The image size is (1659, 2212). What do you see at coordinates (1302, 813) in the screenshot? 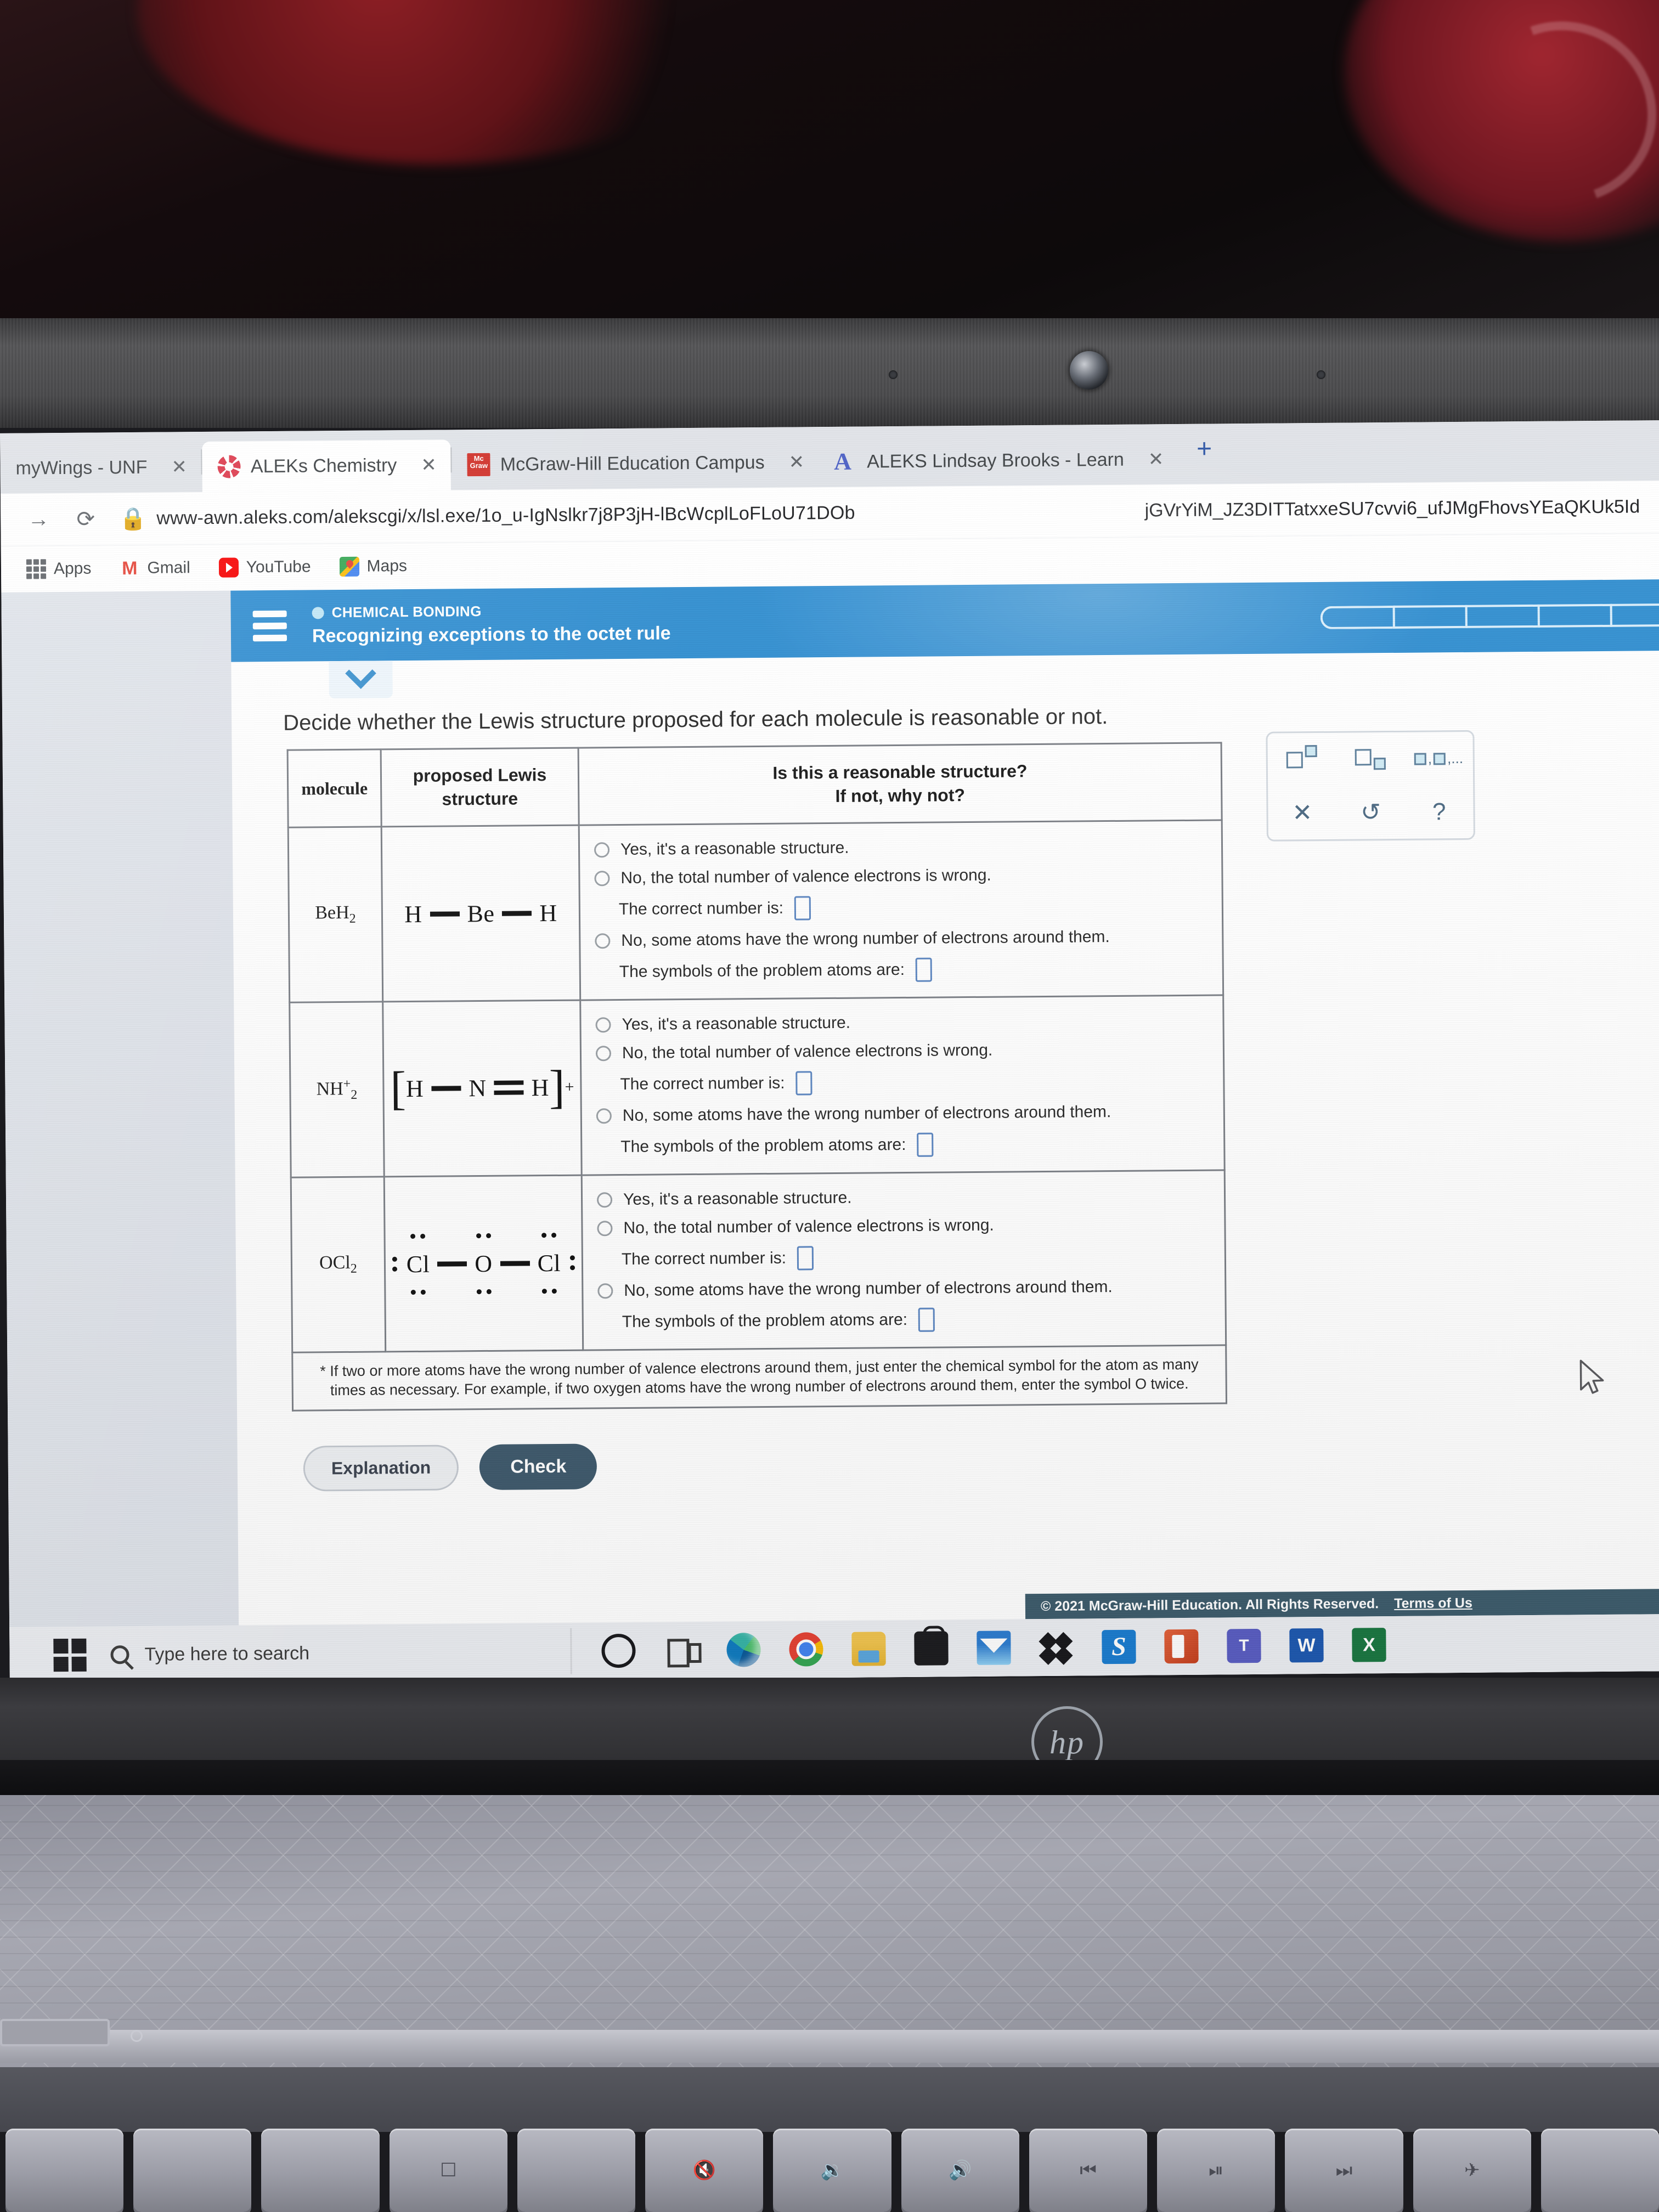
I see `clear-icon: ✕` at bounding box center [1302, 813].